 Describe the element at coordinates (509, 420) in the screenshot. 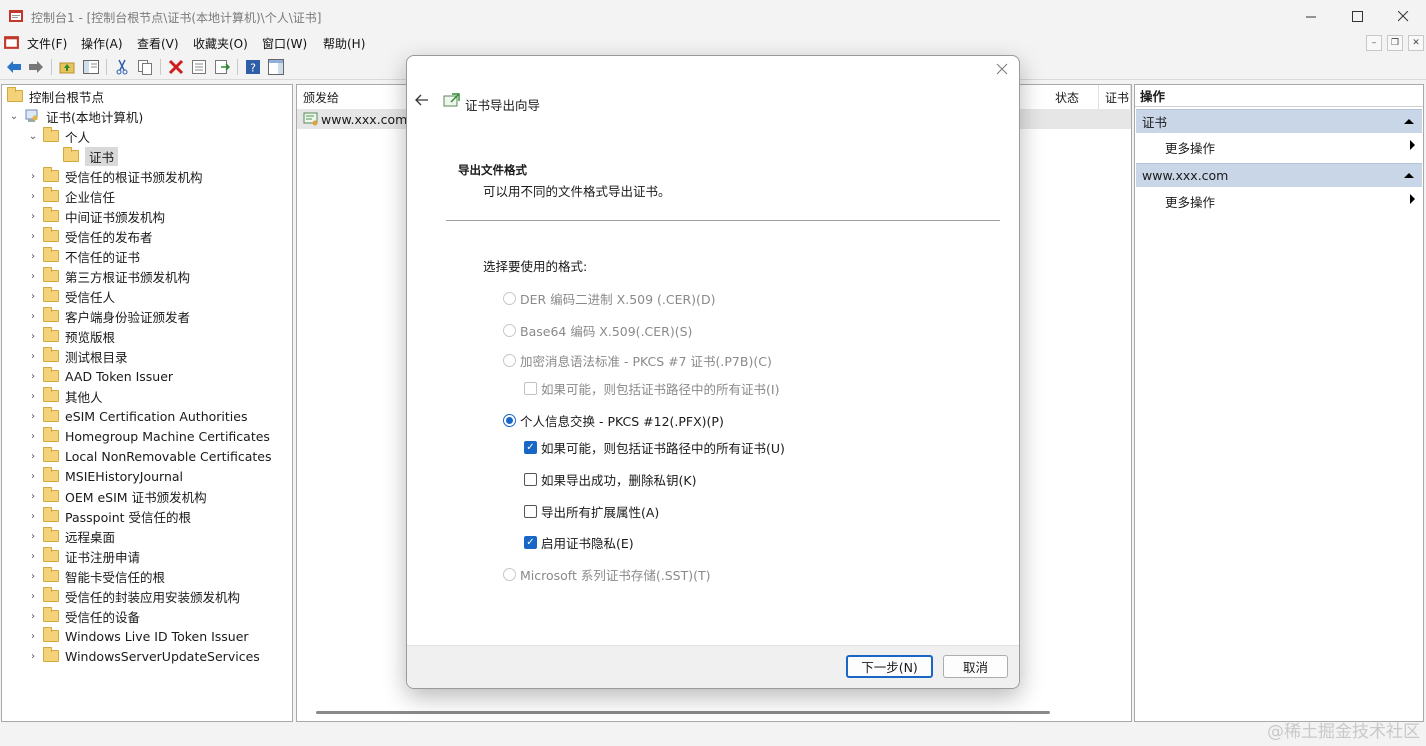

I see `radio-button-selected` at that location.